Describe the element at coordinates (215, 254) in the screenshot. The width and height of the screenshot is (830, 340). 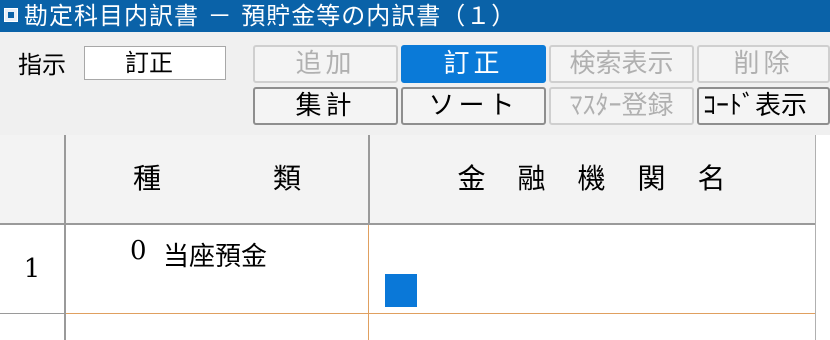
I see `type-name-cell: 当座預金` at that location.